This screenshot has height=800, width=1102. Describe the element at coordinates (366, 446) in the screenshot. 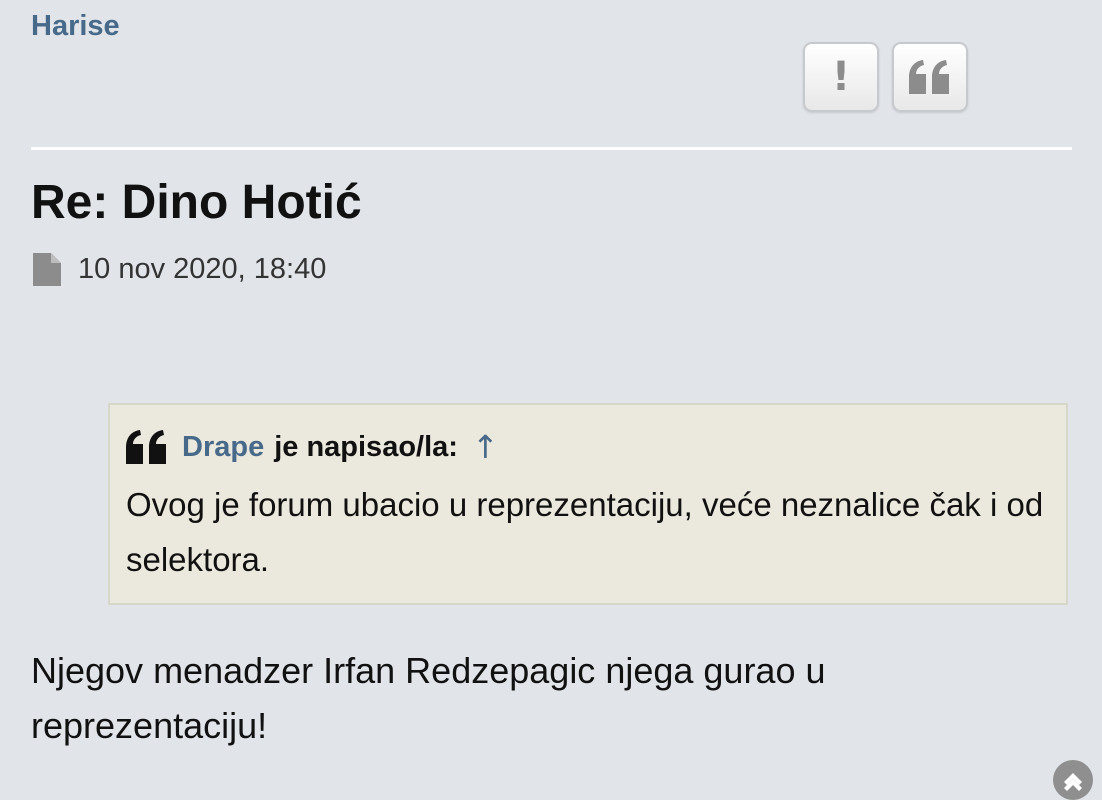

I see `quote-wrote-label: je napisao/la:` at that location.